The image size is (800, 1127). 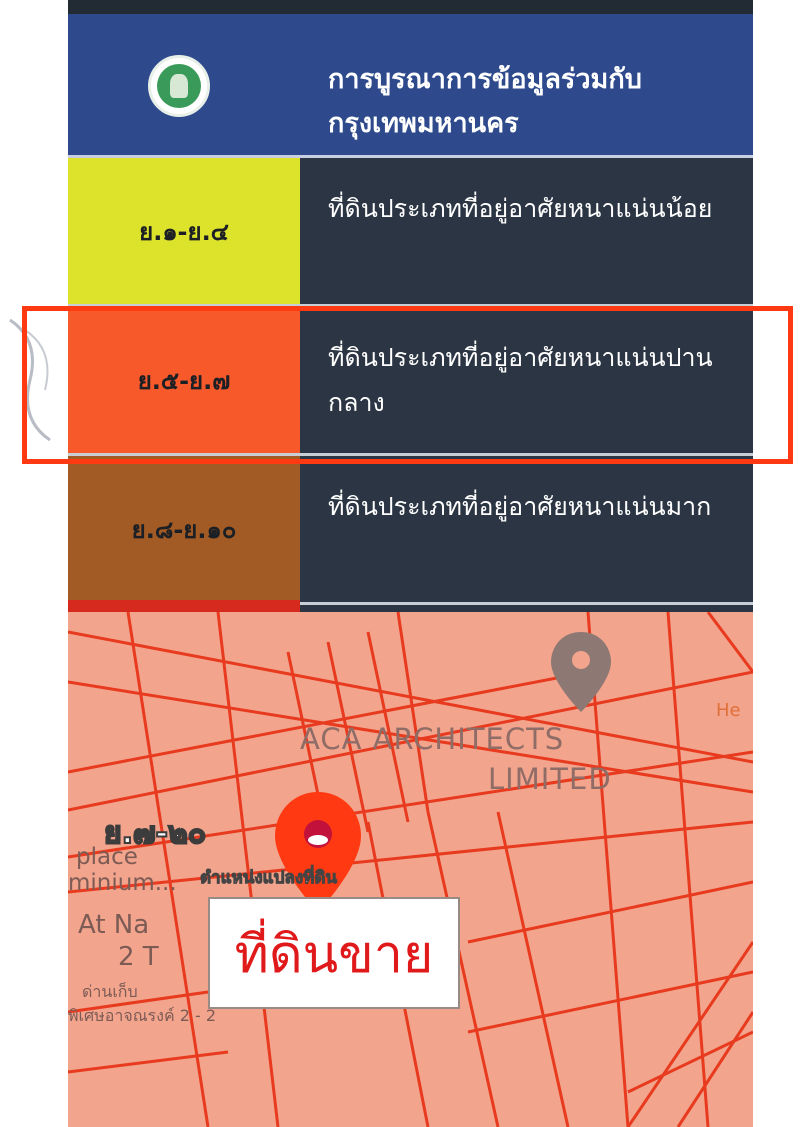 I want to click on poi-label-line2: LIMITED, so click(x=550, y=779).